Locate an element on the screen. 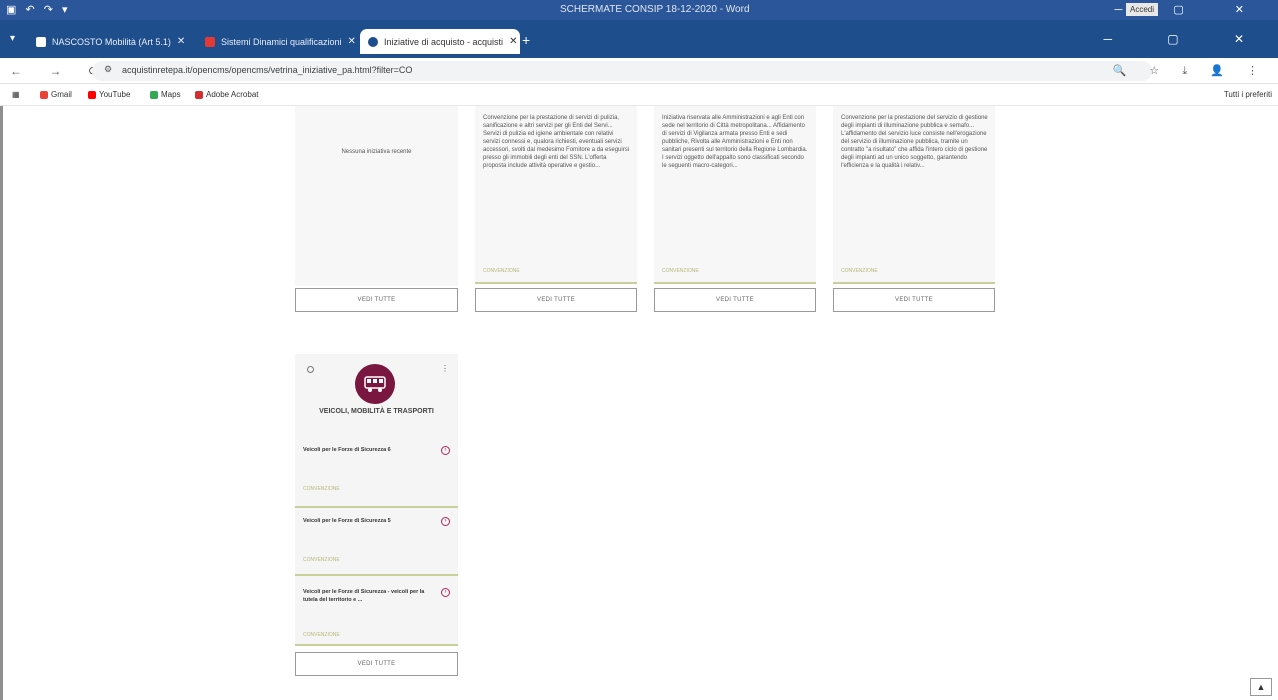  maps-icon is located at coordinates (154, 94).